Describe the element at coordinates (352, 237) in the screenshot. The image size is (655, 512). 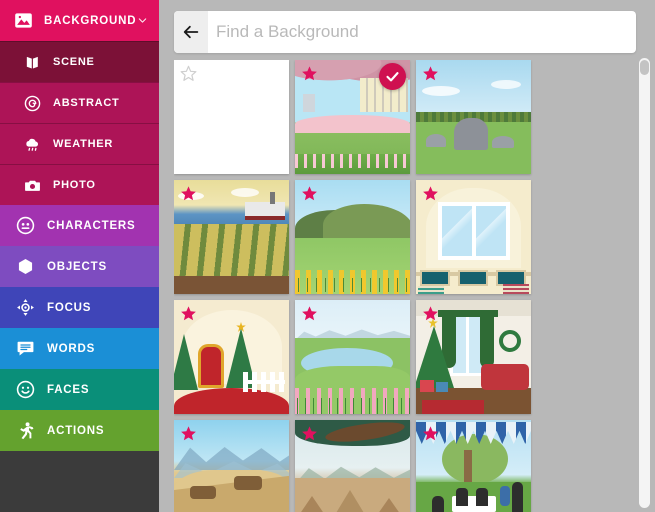
I see `background-tile-hills-yellow` at that location.